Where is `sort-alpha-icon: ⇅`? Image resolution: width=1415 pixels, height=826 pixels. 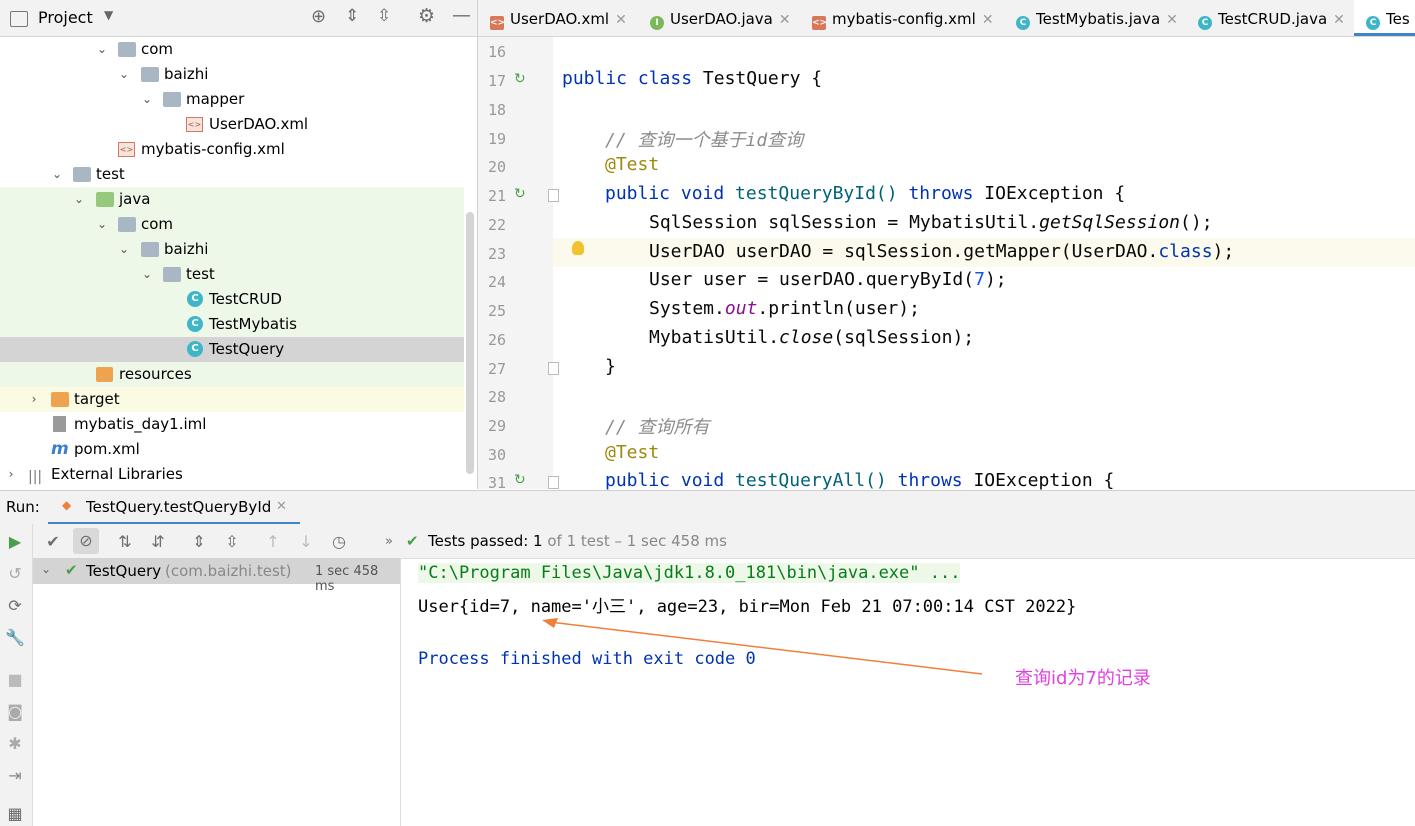 sort-alpha-icon: ⇅ is located at coordinates (125, 542).